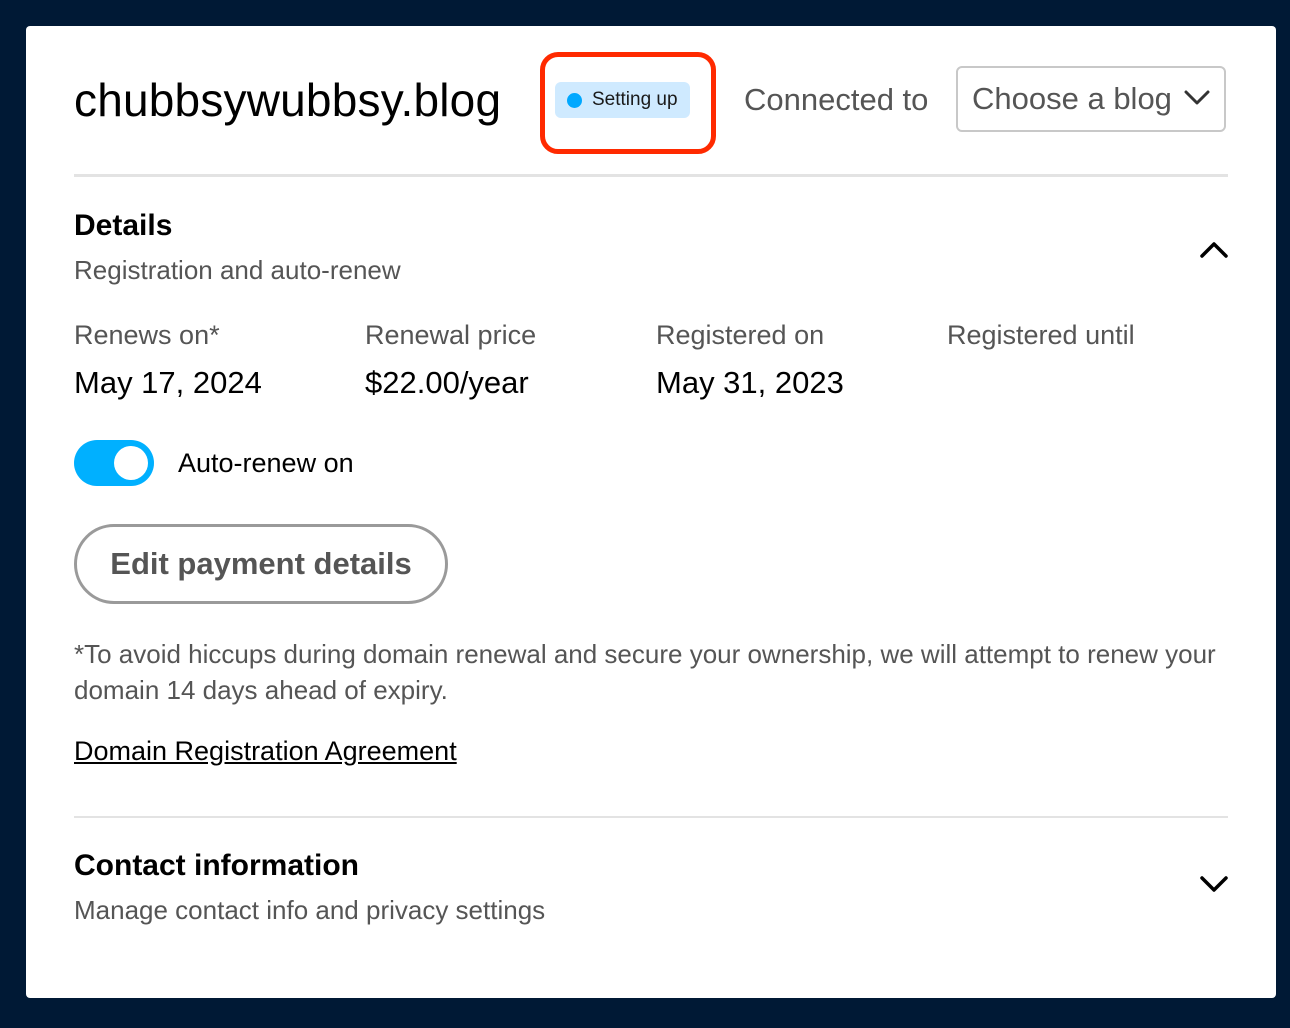  I want to click on renews-on-label: Renews on*, so click(147, 335).